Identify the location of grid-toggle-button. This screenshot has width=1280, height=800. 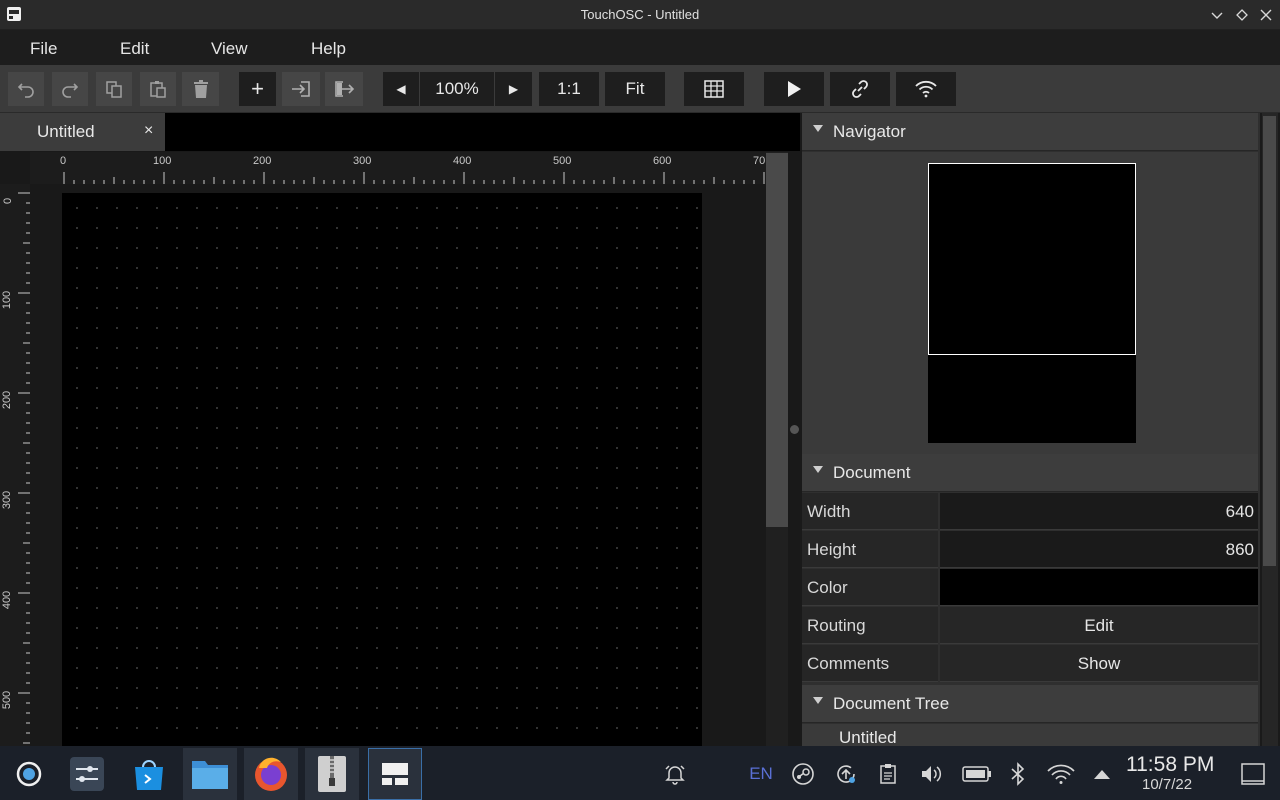
(714, 89).